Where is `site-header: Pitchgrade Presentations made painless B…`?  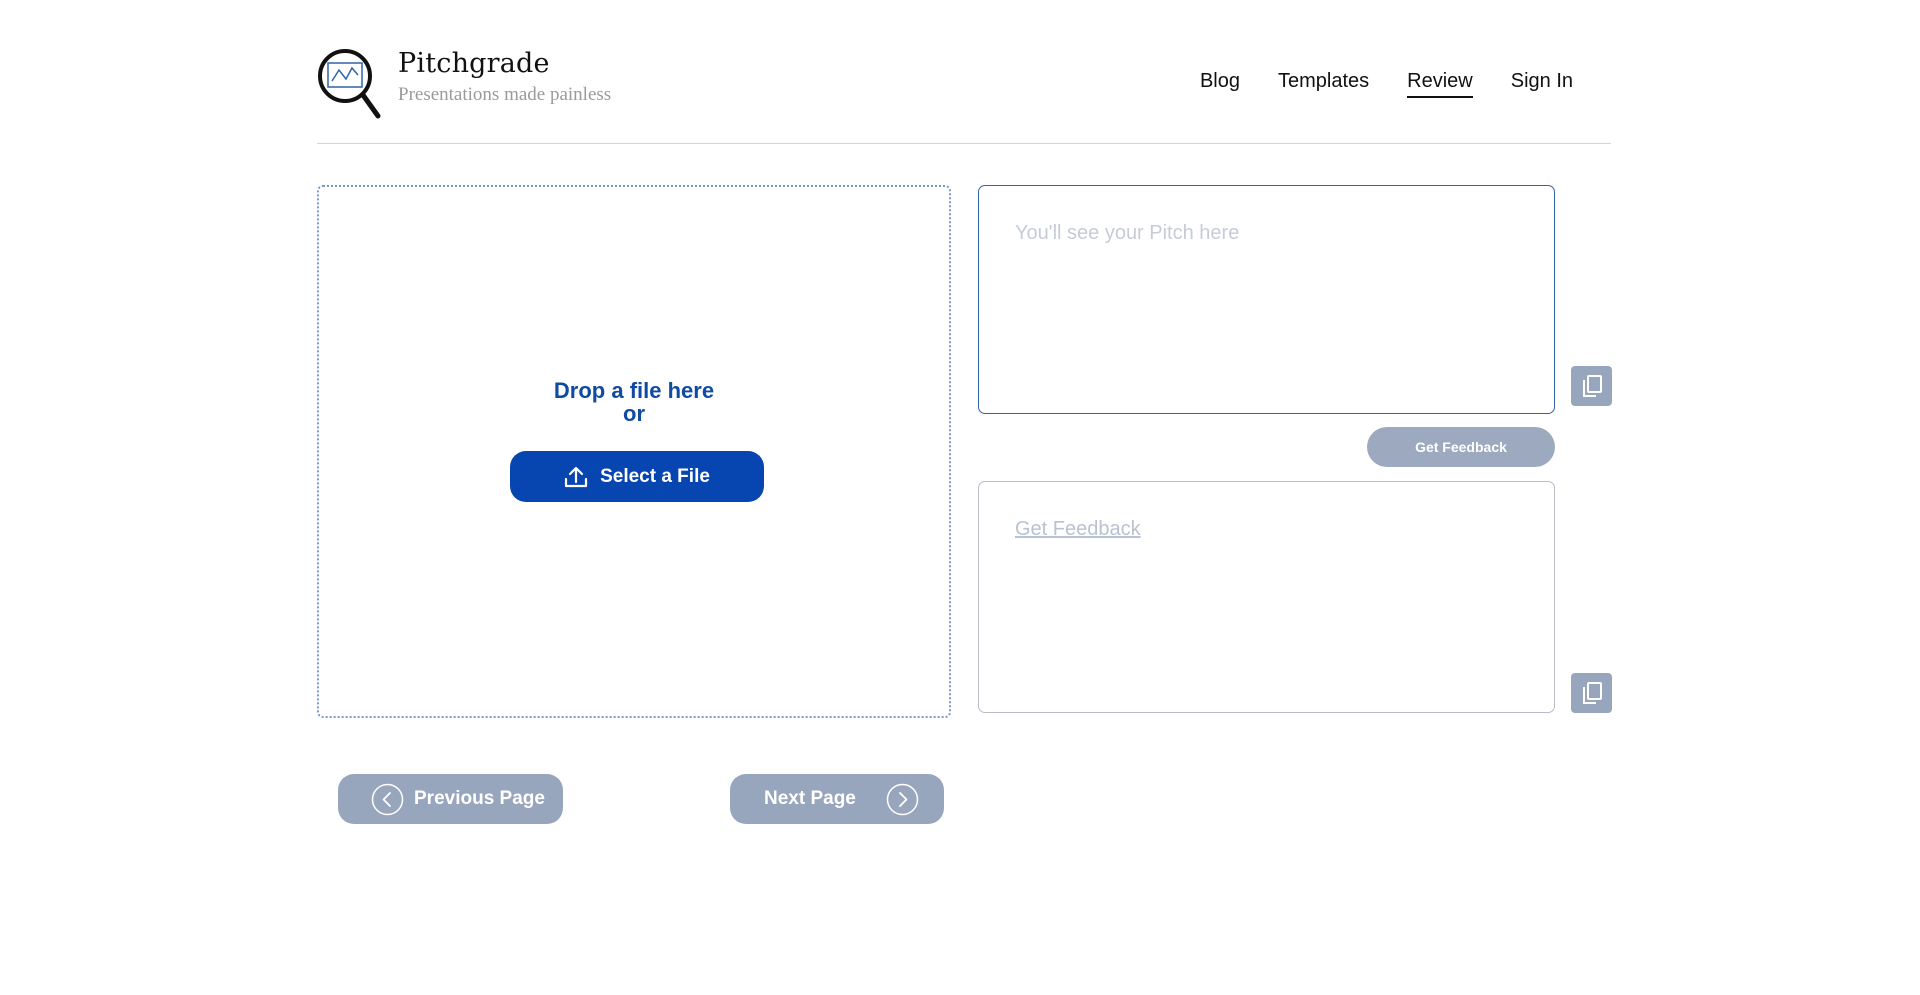
site-header: Pitchgrade Presentations made painless B… is located at coordinates (964, 94).